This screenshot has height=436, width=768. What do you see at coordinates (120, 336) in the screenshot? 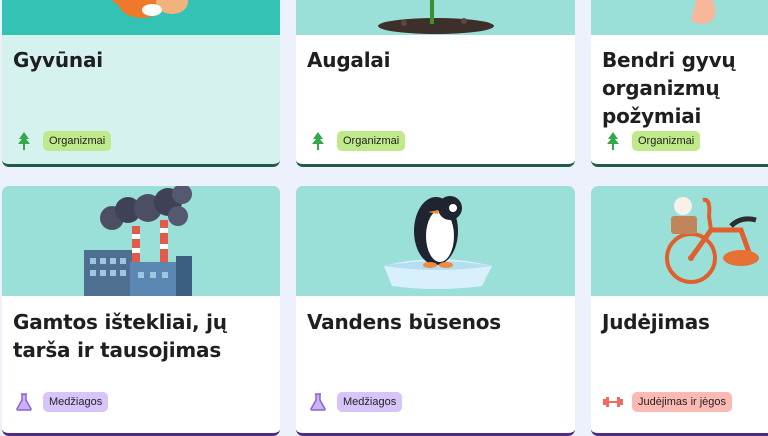
I see `card-title: Gamtos ištekliai, jų tarša ir tausojimas` at bounding box center [120, 336].